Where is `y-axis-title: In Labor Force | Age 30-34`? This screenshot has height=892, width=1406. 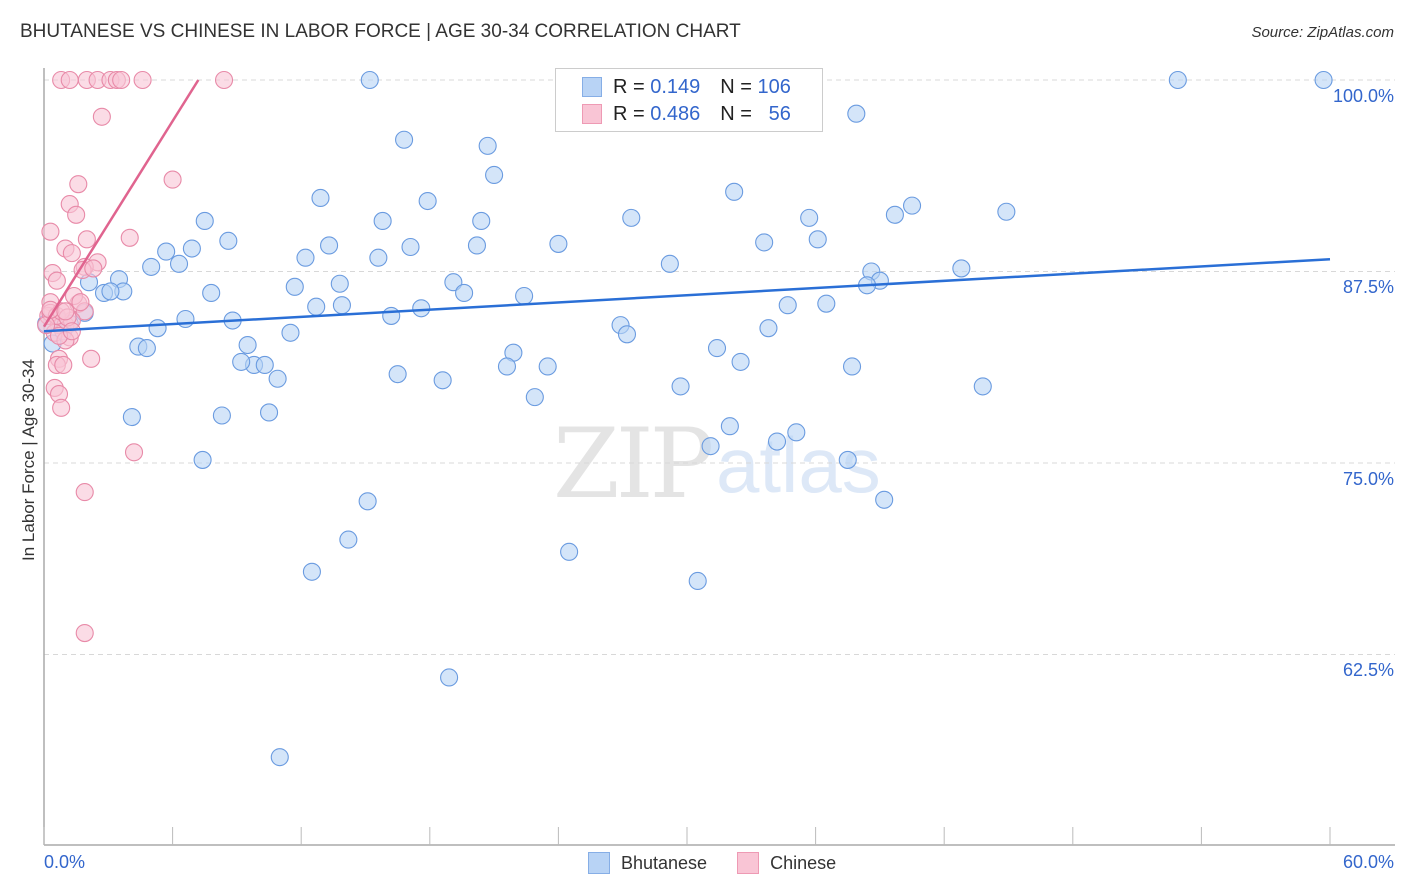 y-axis-title: In Labor Force | Age 30-34 is located at coordinates (28, 460).